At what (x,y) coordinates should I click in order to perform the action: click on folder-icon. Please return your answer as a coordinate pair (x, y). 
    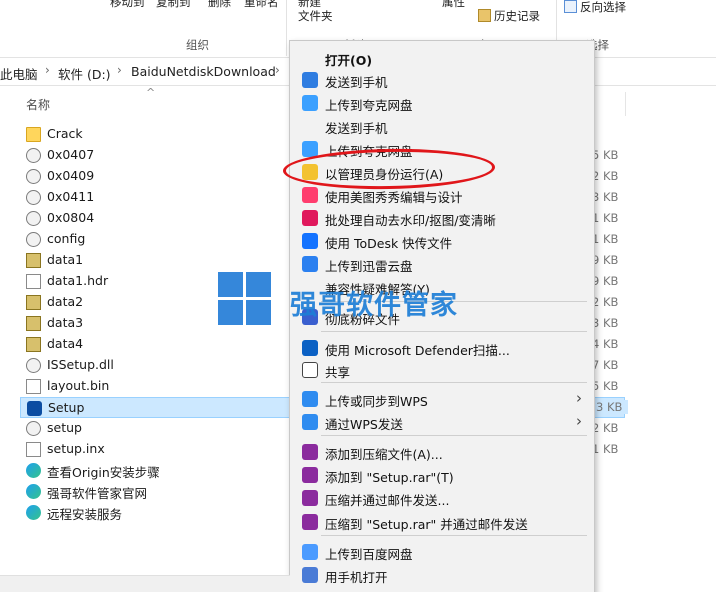
    Looking at the image, I should click on (33, 134).